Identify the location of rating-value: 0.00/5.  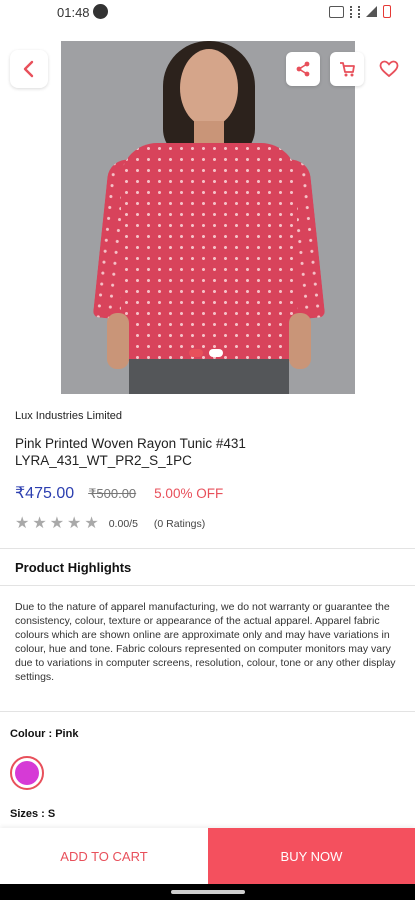
(123, 524).